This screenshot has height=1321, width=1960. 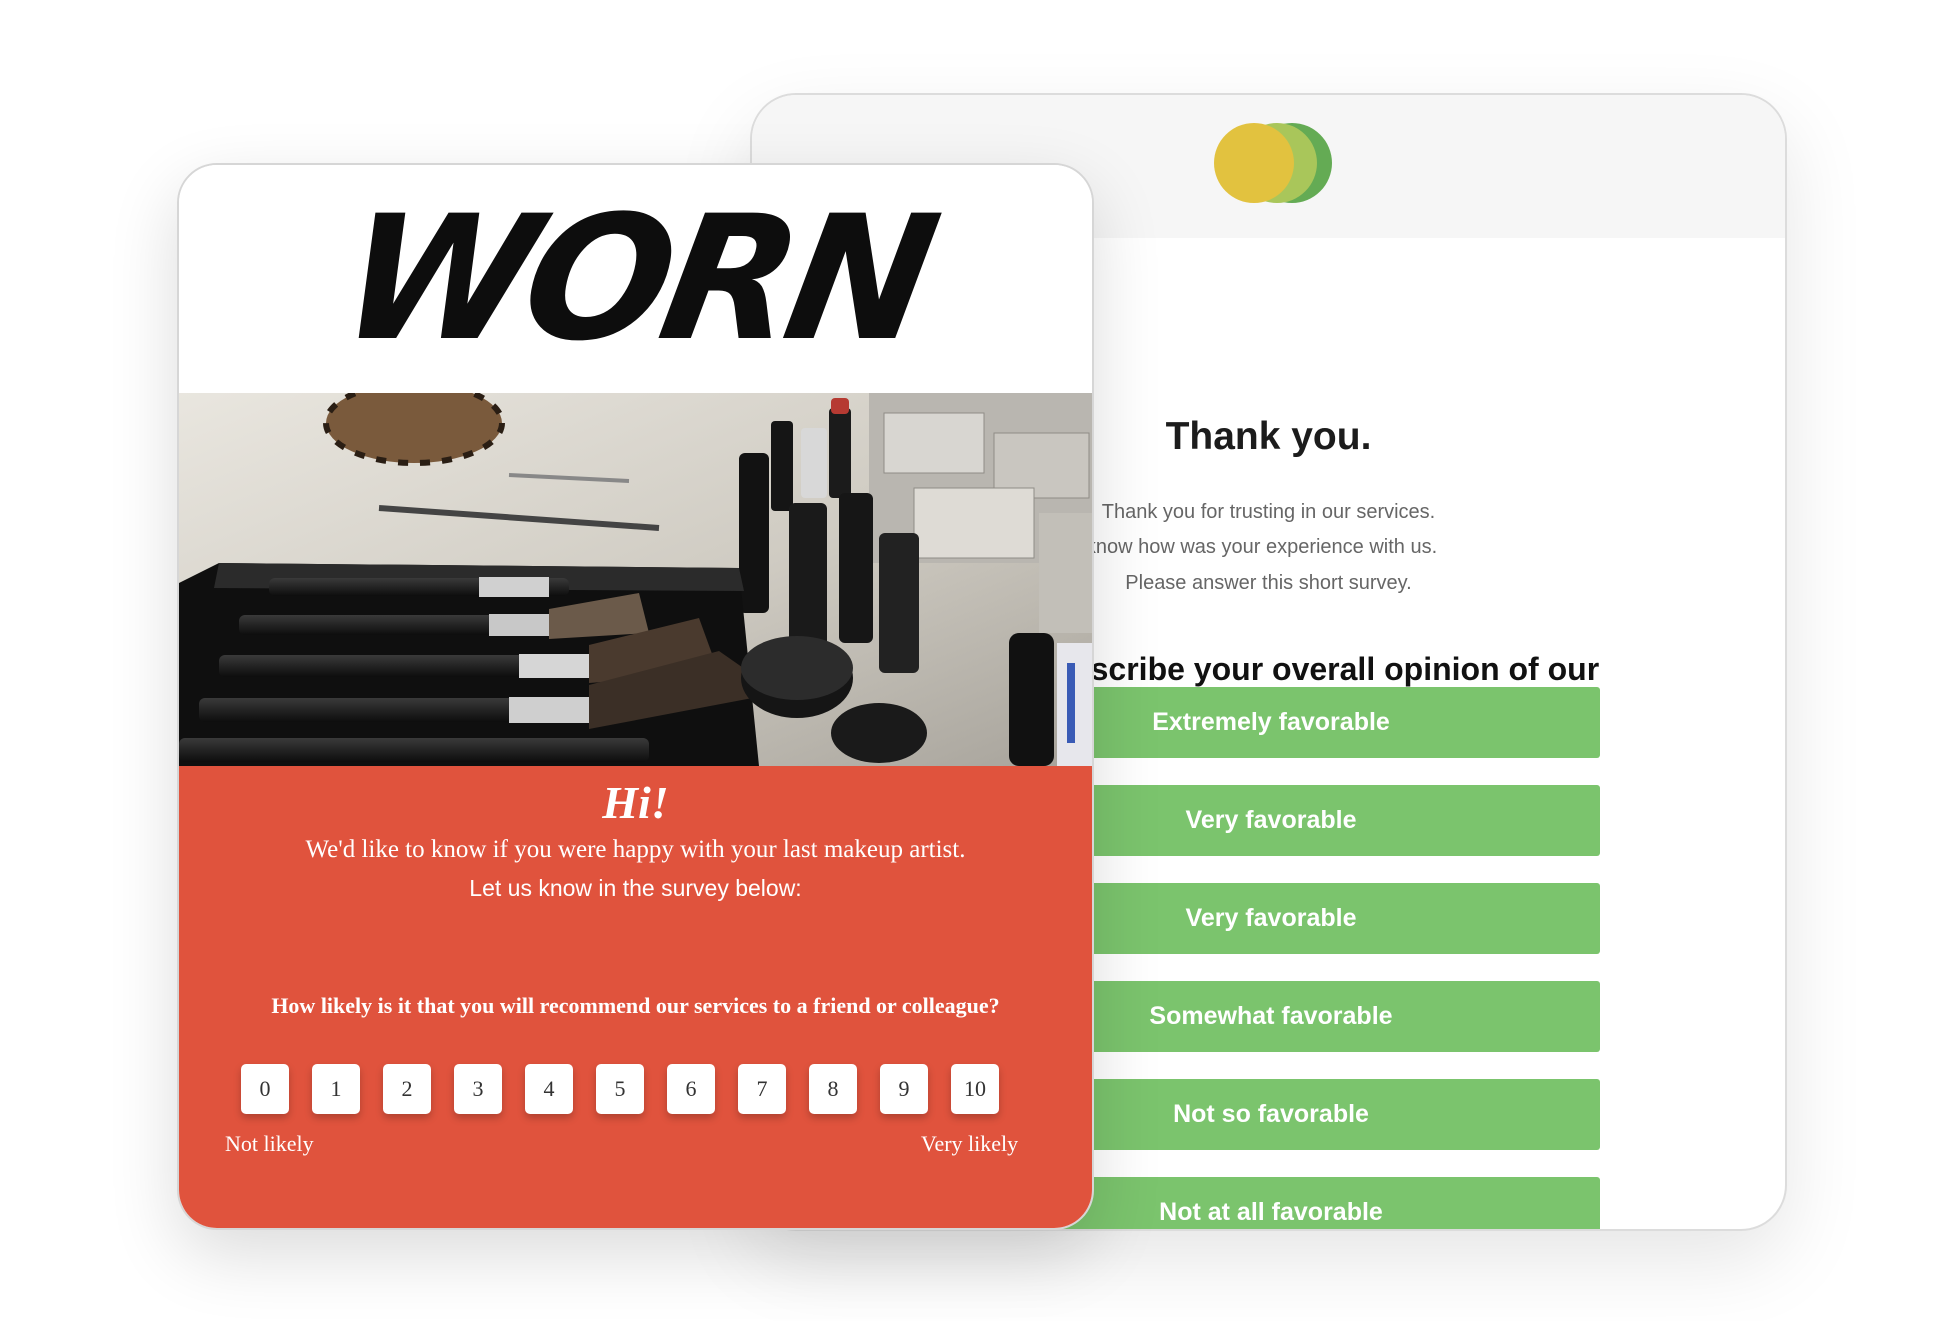 What do you see at coordinates (904, 1089) in the screenshot?
I see `nps-score-9: 9` at bounding box center [904, 1089].